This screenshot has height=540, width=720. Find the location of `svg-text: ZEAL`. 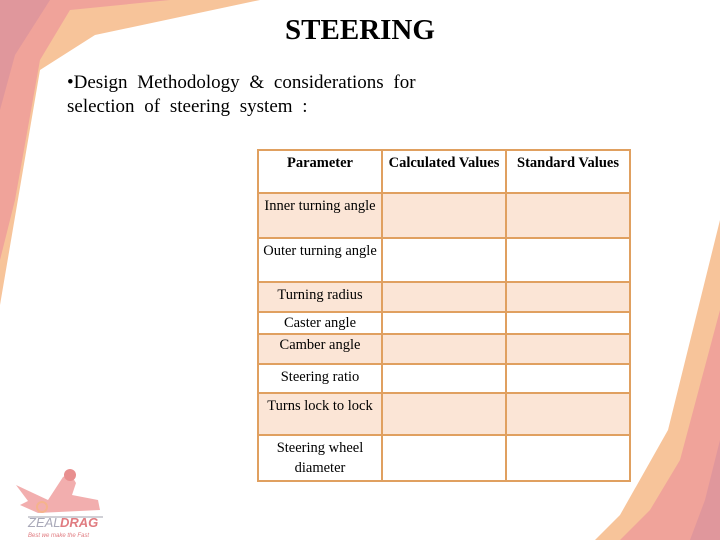

svg-text: ZEAL is located at coordinates (44, 522).